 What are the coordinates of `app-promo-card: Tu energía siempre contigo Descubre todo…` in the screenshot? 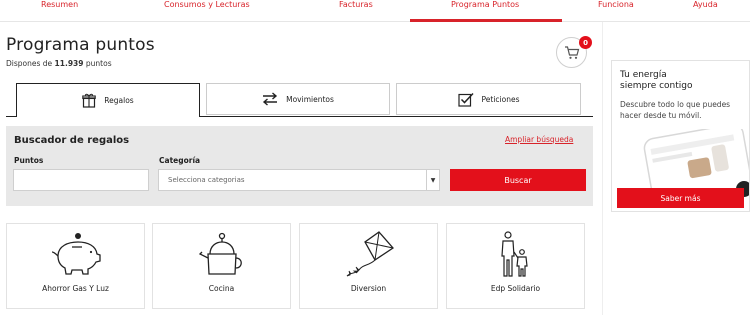 It's located at (680, 136).